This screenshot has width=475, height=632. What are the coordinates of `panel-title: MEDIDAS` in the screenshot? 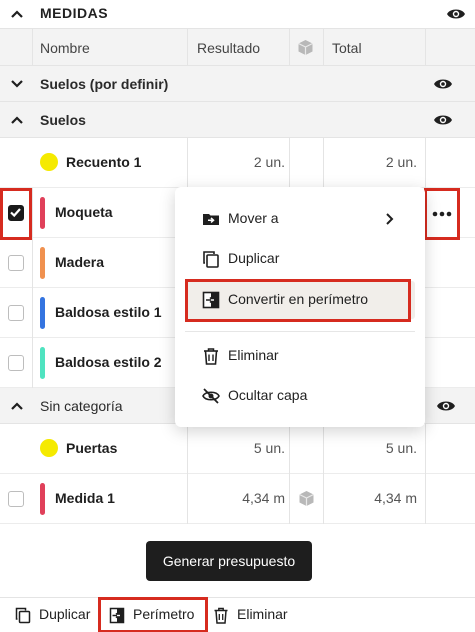 It's located at (74, 13).